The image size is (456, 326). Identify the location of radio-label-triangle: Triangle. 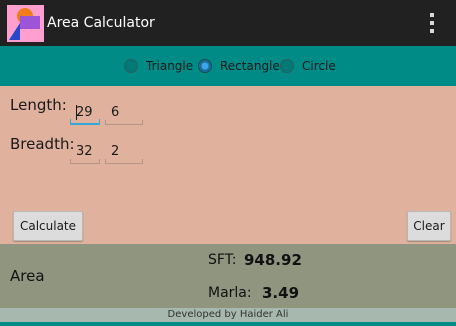
(170, 66).